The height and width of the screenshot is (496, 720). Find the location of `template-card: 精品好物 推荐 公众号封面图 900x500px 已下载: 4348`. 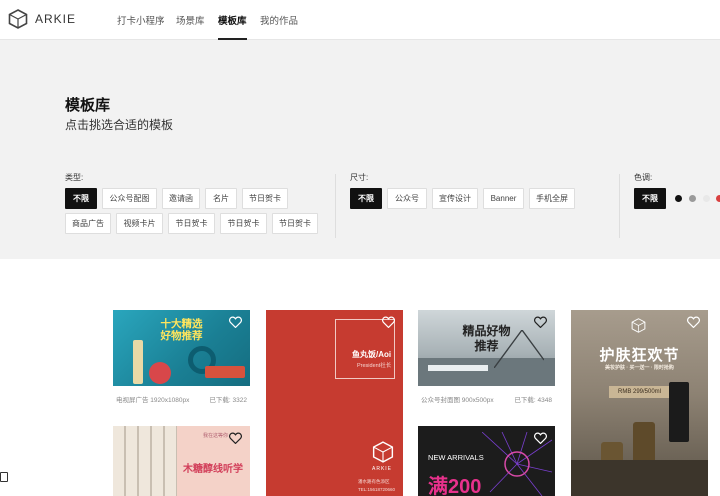

template-card: 精品好物 推荐 公众号封面图 900x500px 已下载: 4348 is located at coordinates (486, 360).